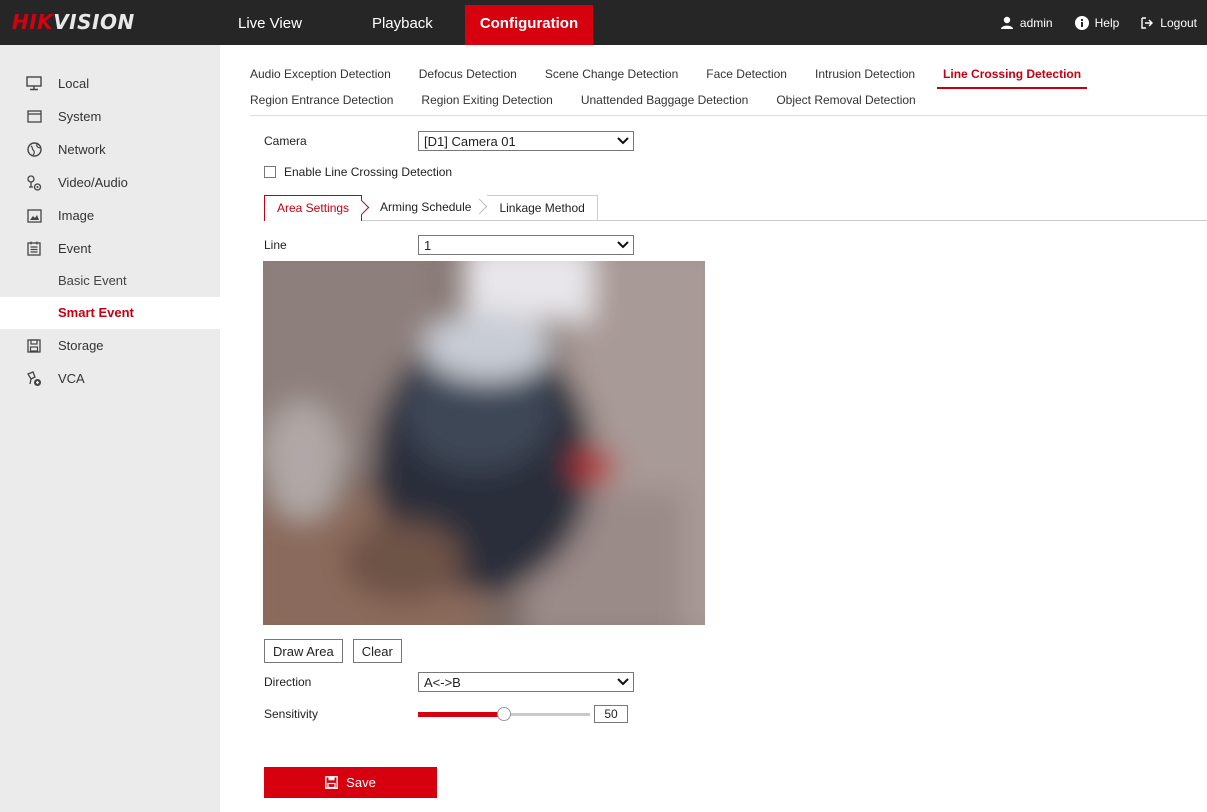 Image resolution: width=1207 pixels, height=812 pixels. I want to click on help-button: Help, so click(1097, 22).